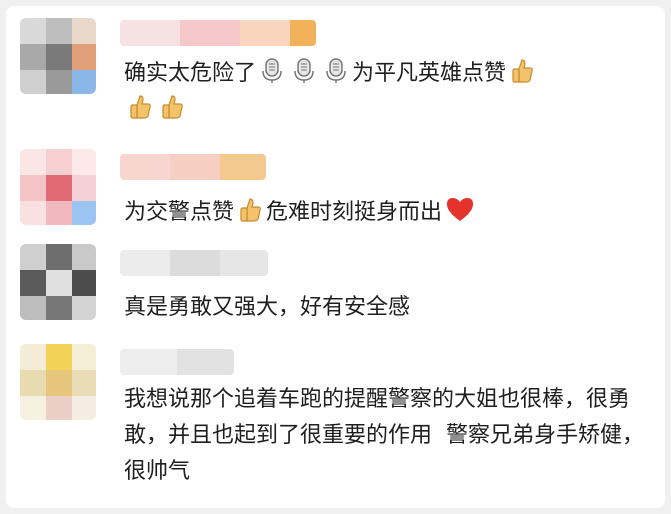 Image resolution: width=671 pixels, height=514 pixels. Describe the element at coordinates (267, 307) in the screenshot. I see `comment-text-part: 真是勇敢又强大，好有安全感` at that location.